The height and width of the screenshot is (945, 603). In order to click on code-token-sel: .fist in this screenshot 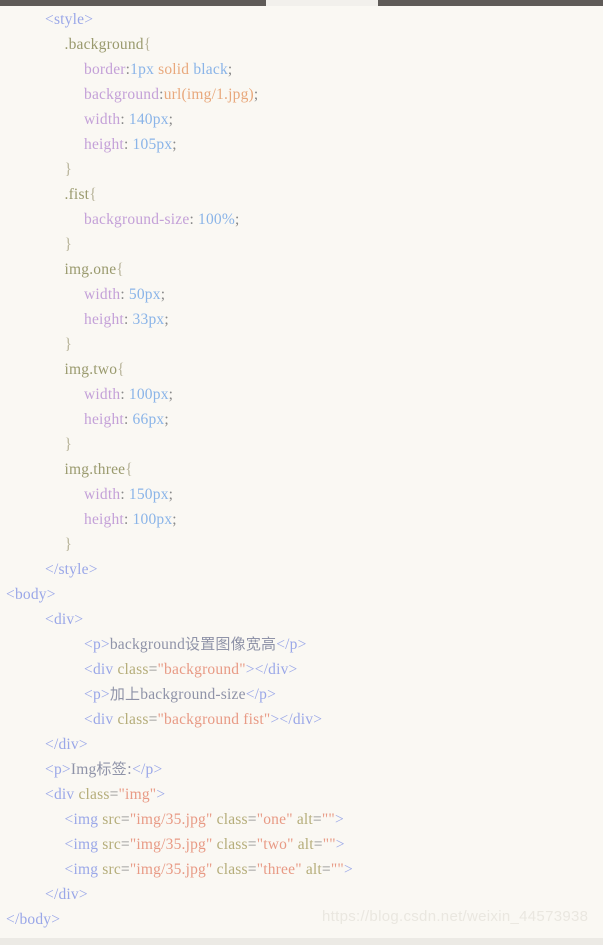, I will do `click(77, 194)`.